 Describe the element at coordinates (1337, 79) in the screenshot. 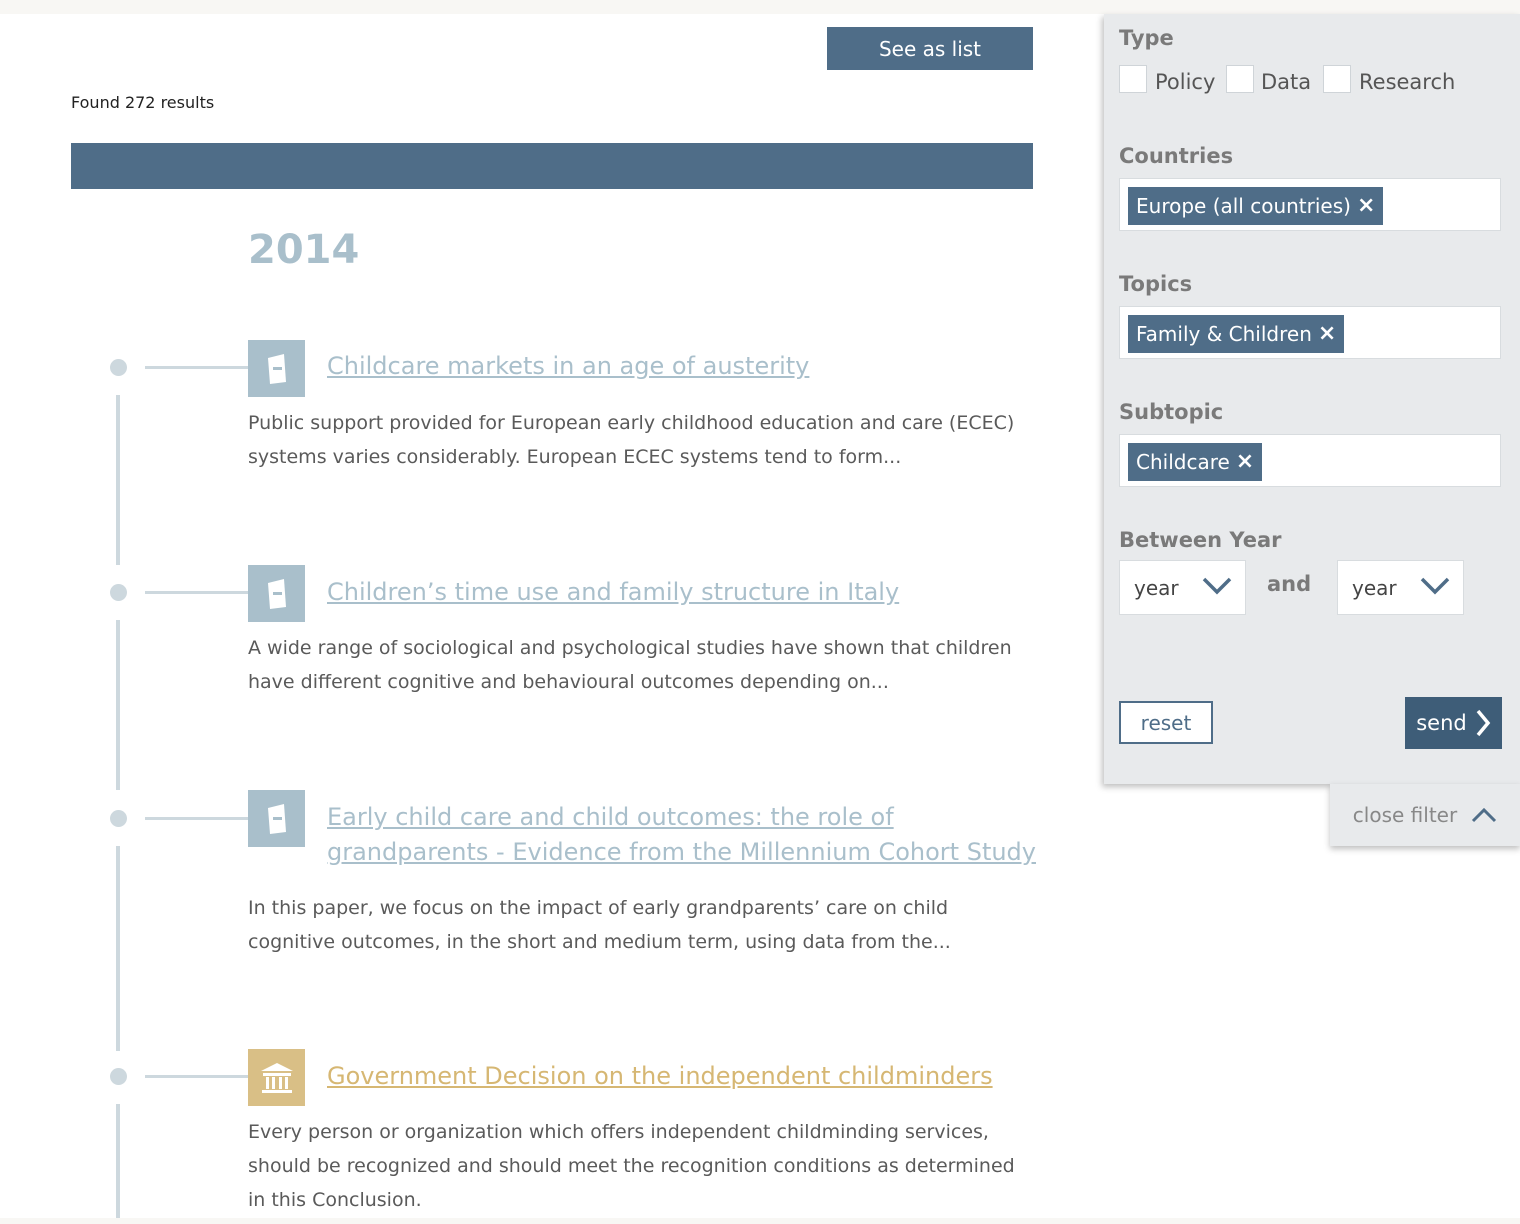

I see `research-checkbox` at that location.